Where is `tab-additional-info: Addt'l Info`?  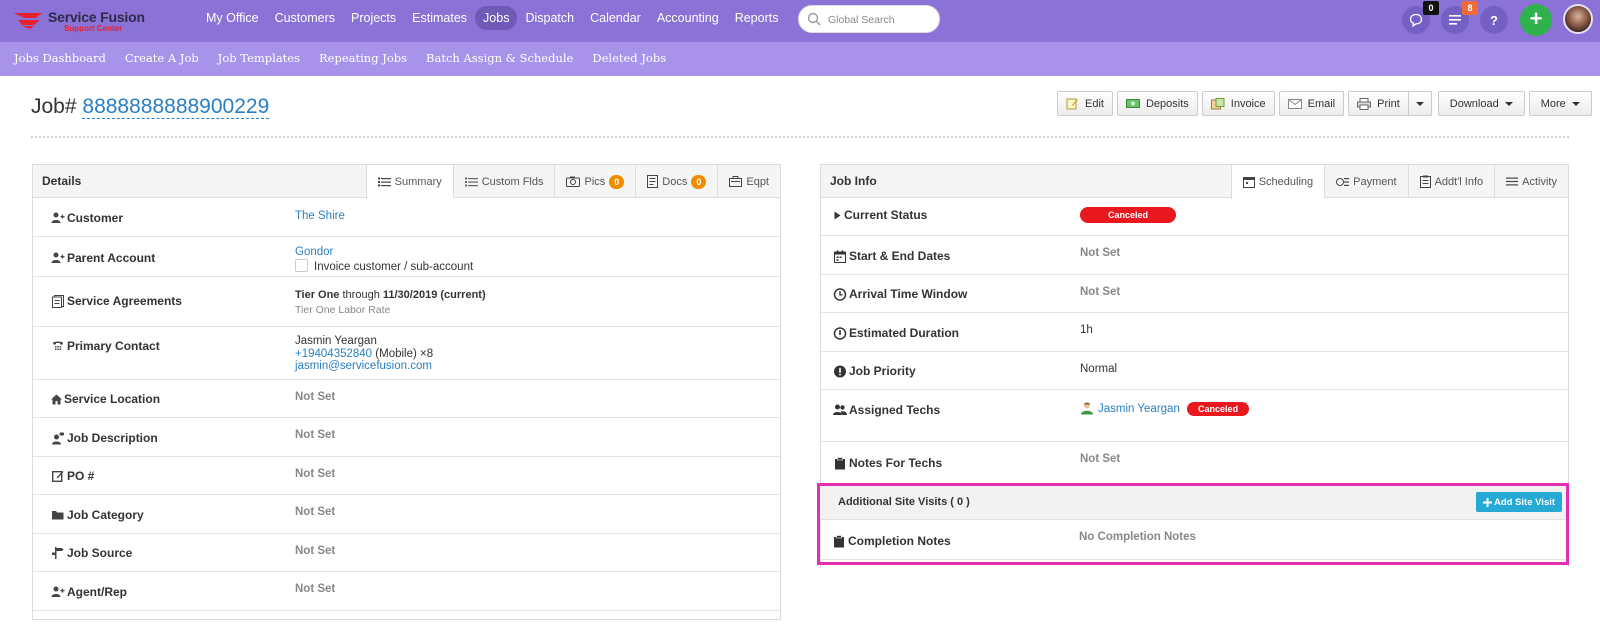 tab-additional-info: Addt'l Info is located at coordinates (1451, 181).